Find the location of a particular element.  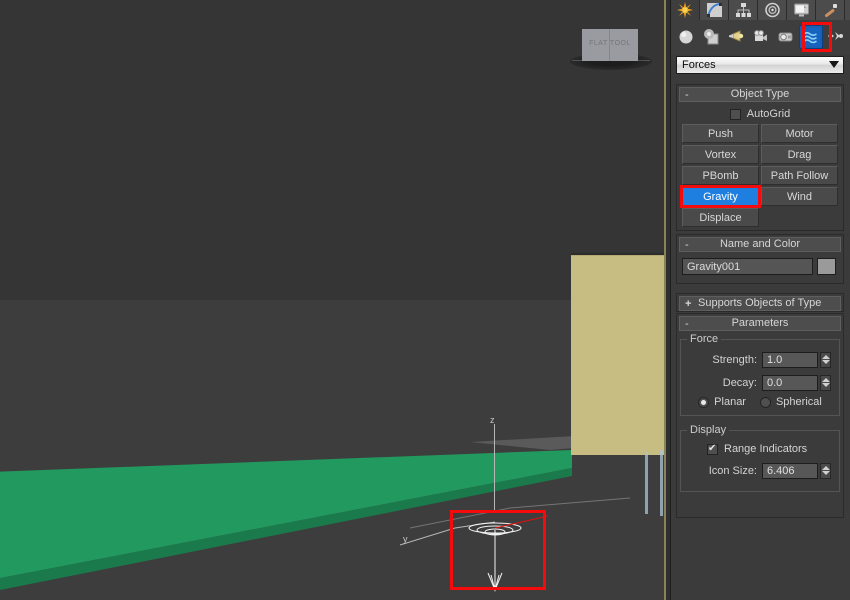

rollout-object-type-header: - Object Type is located at coordinates (760, 94).